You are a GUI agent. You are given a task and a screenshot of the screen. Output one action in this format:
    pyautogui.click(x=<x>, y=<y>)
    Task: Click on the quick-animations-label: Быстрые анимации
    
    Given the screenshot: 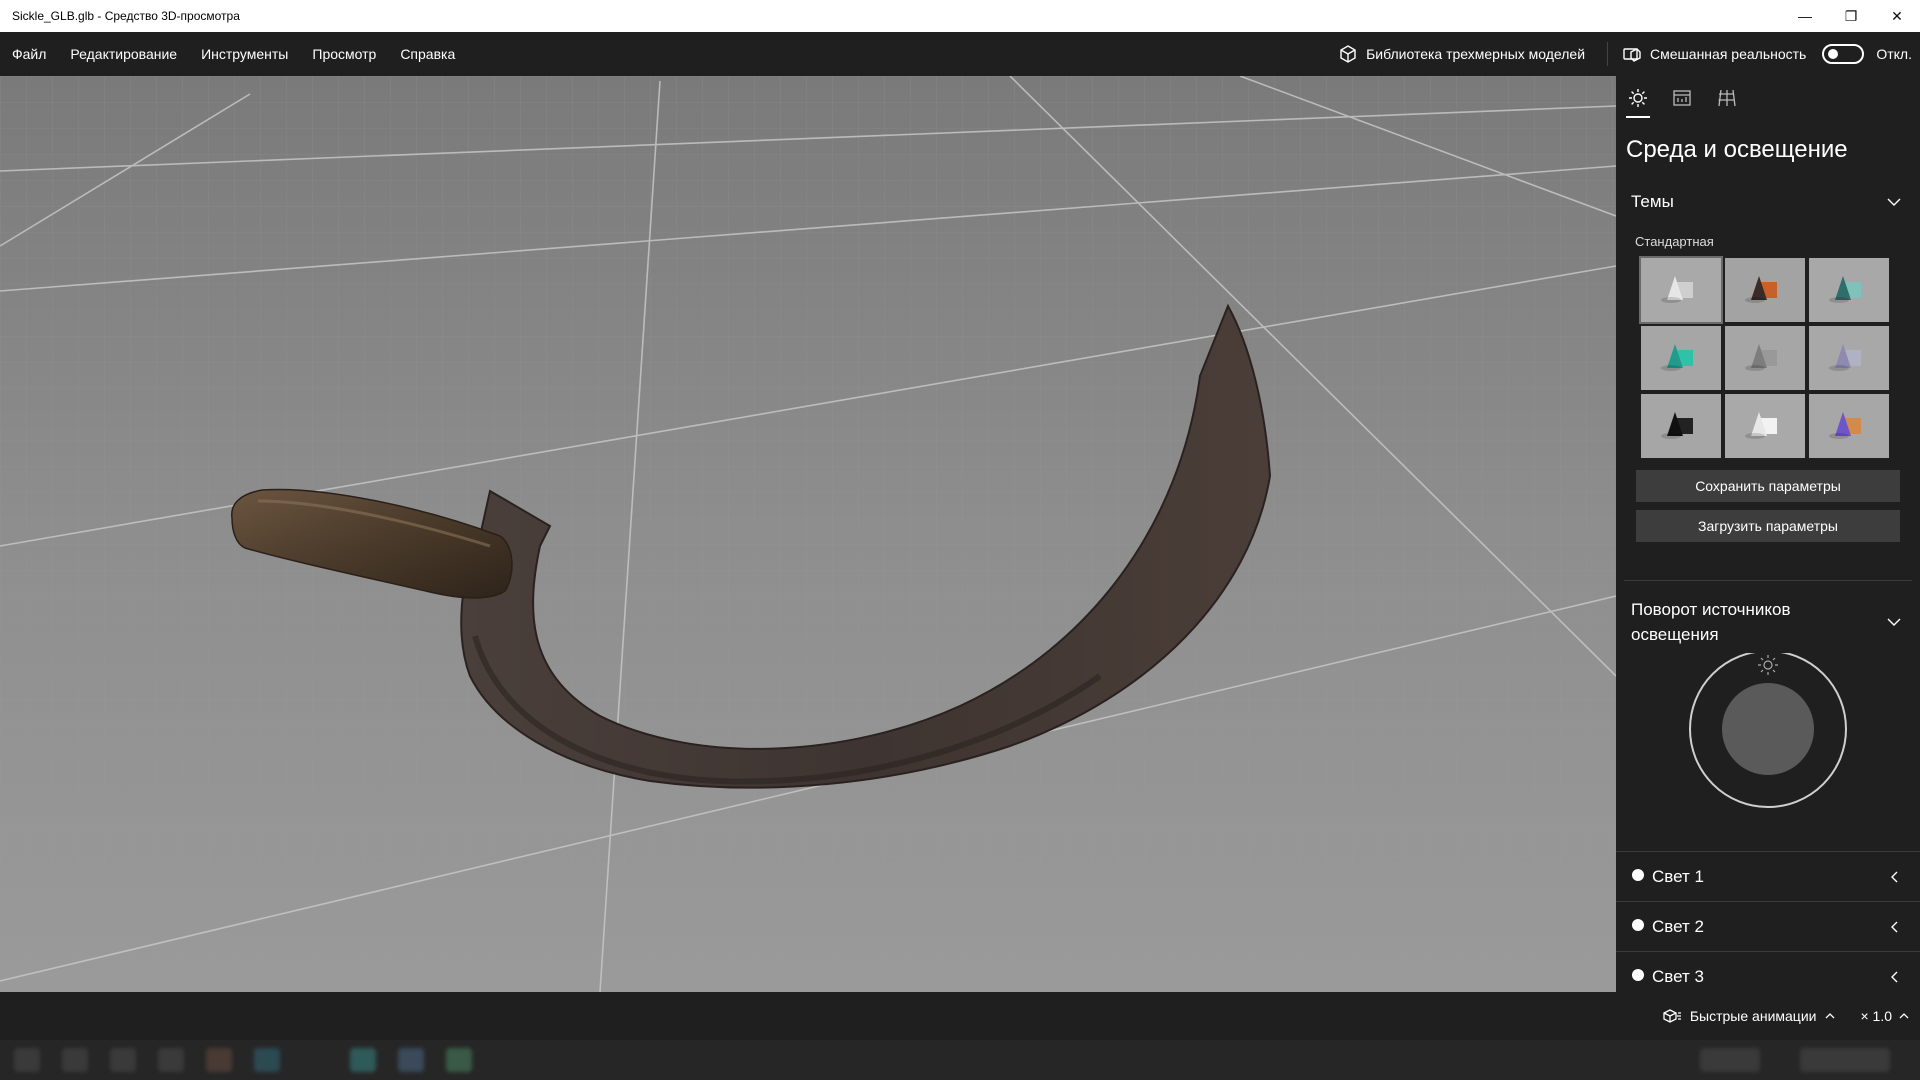 What is the action you would take?
    pyautogui.click(x=1753, y=1016)
    